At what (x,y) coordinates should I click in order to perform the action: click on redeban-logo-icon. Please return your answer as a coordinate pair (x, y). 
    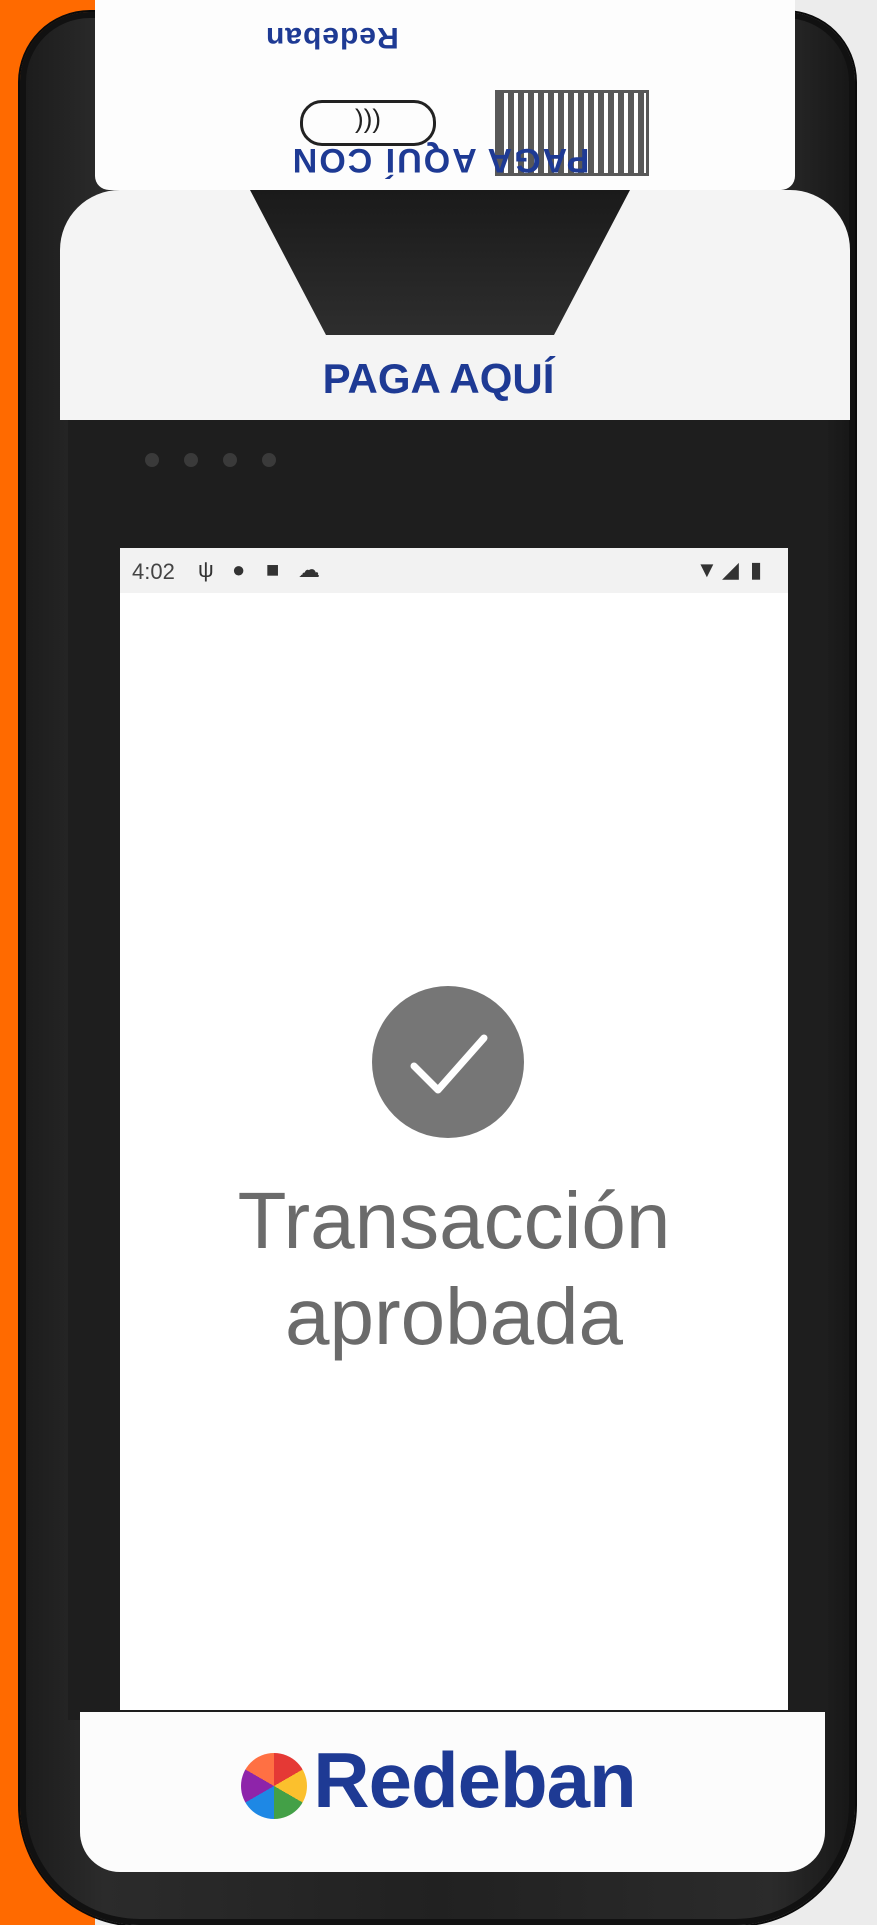
    Looking at the image, I should click on (274, 1786).